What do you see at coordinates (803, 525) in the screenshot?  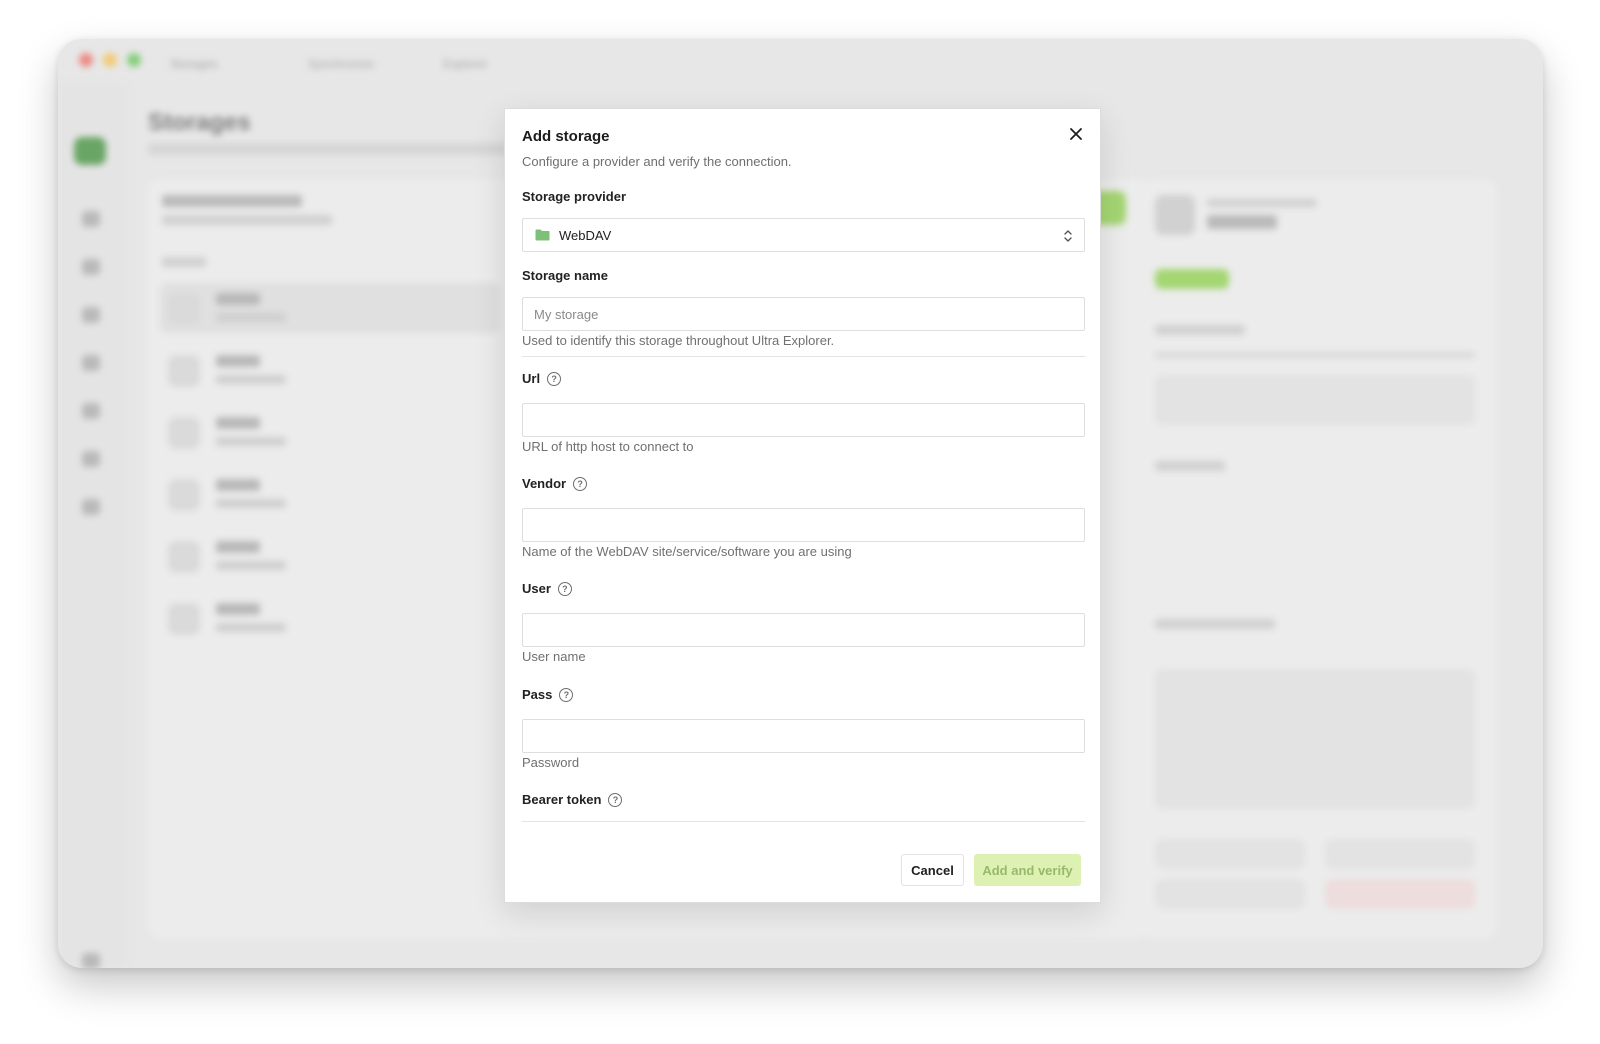 I see `vendor-input` at bounding box center [803, 525].